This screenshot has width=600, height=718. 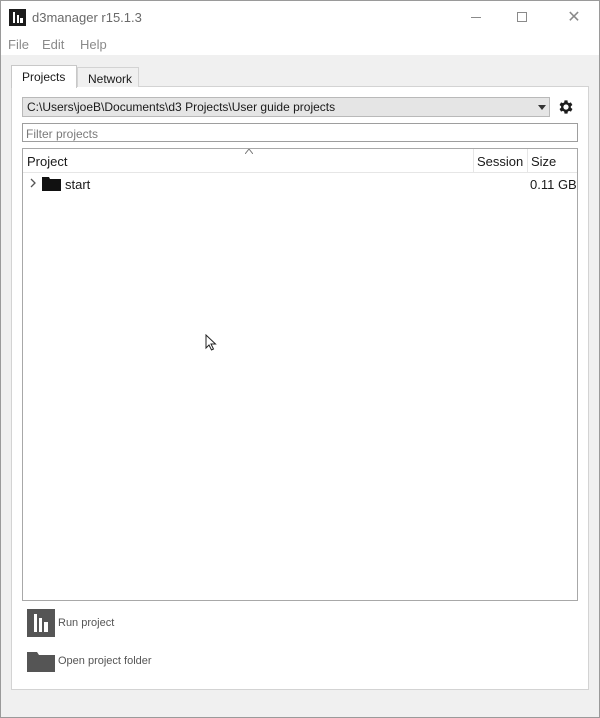 I want to click on column-header-session: Session, so click(x=500, y=161).